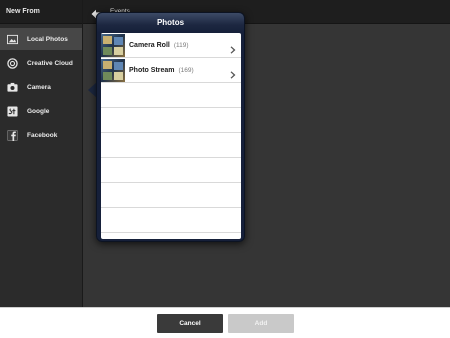 This screenshot has width=450, height=338. What do you see at coordinates (190, 323) in the screenshot?
I see `cancel-button: Cancel` at bounding box center [190, 323].